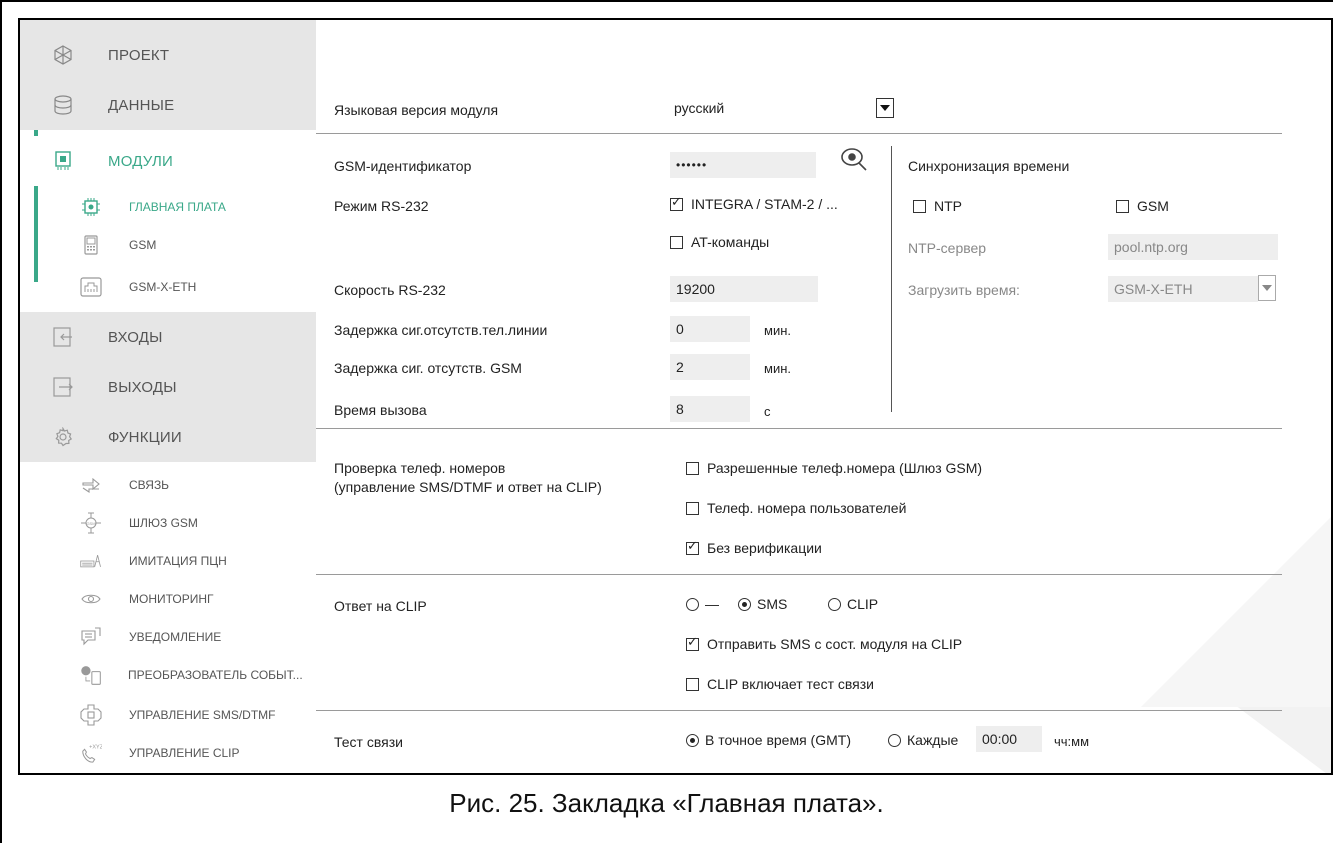  What do you see at coordinates (168, 105) in the screenshot?
I see `sidebar-item-data: ДАННЫЕ` at bounding box center [168, 105].